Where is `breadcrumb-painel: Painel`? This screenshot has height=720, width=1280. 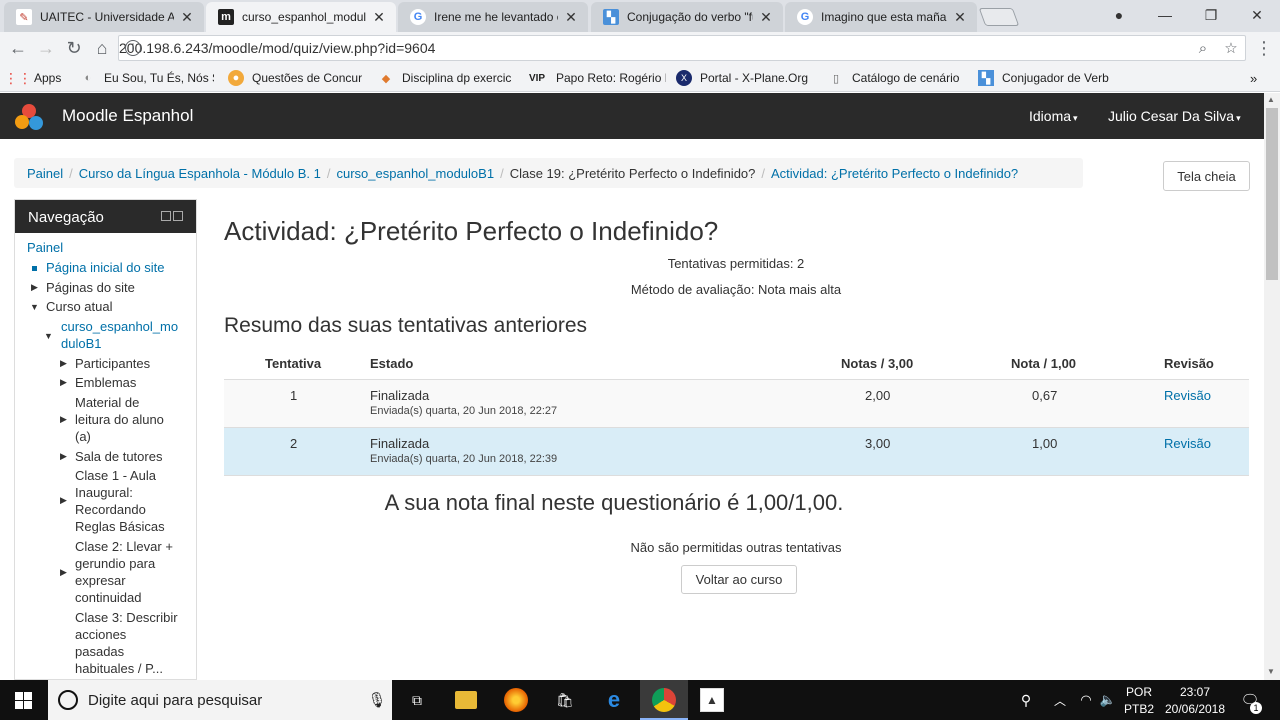
breadcrumb-painel: Painel is located at coordinates (45, 173).